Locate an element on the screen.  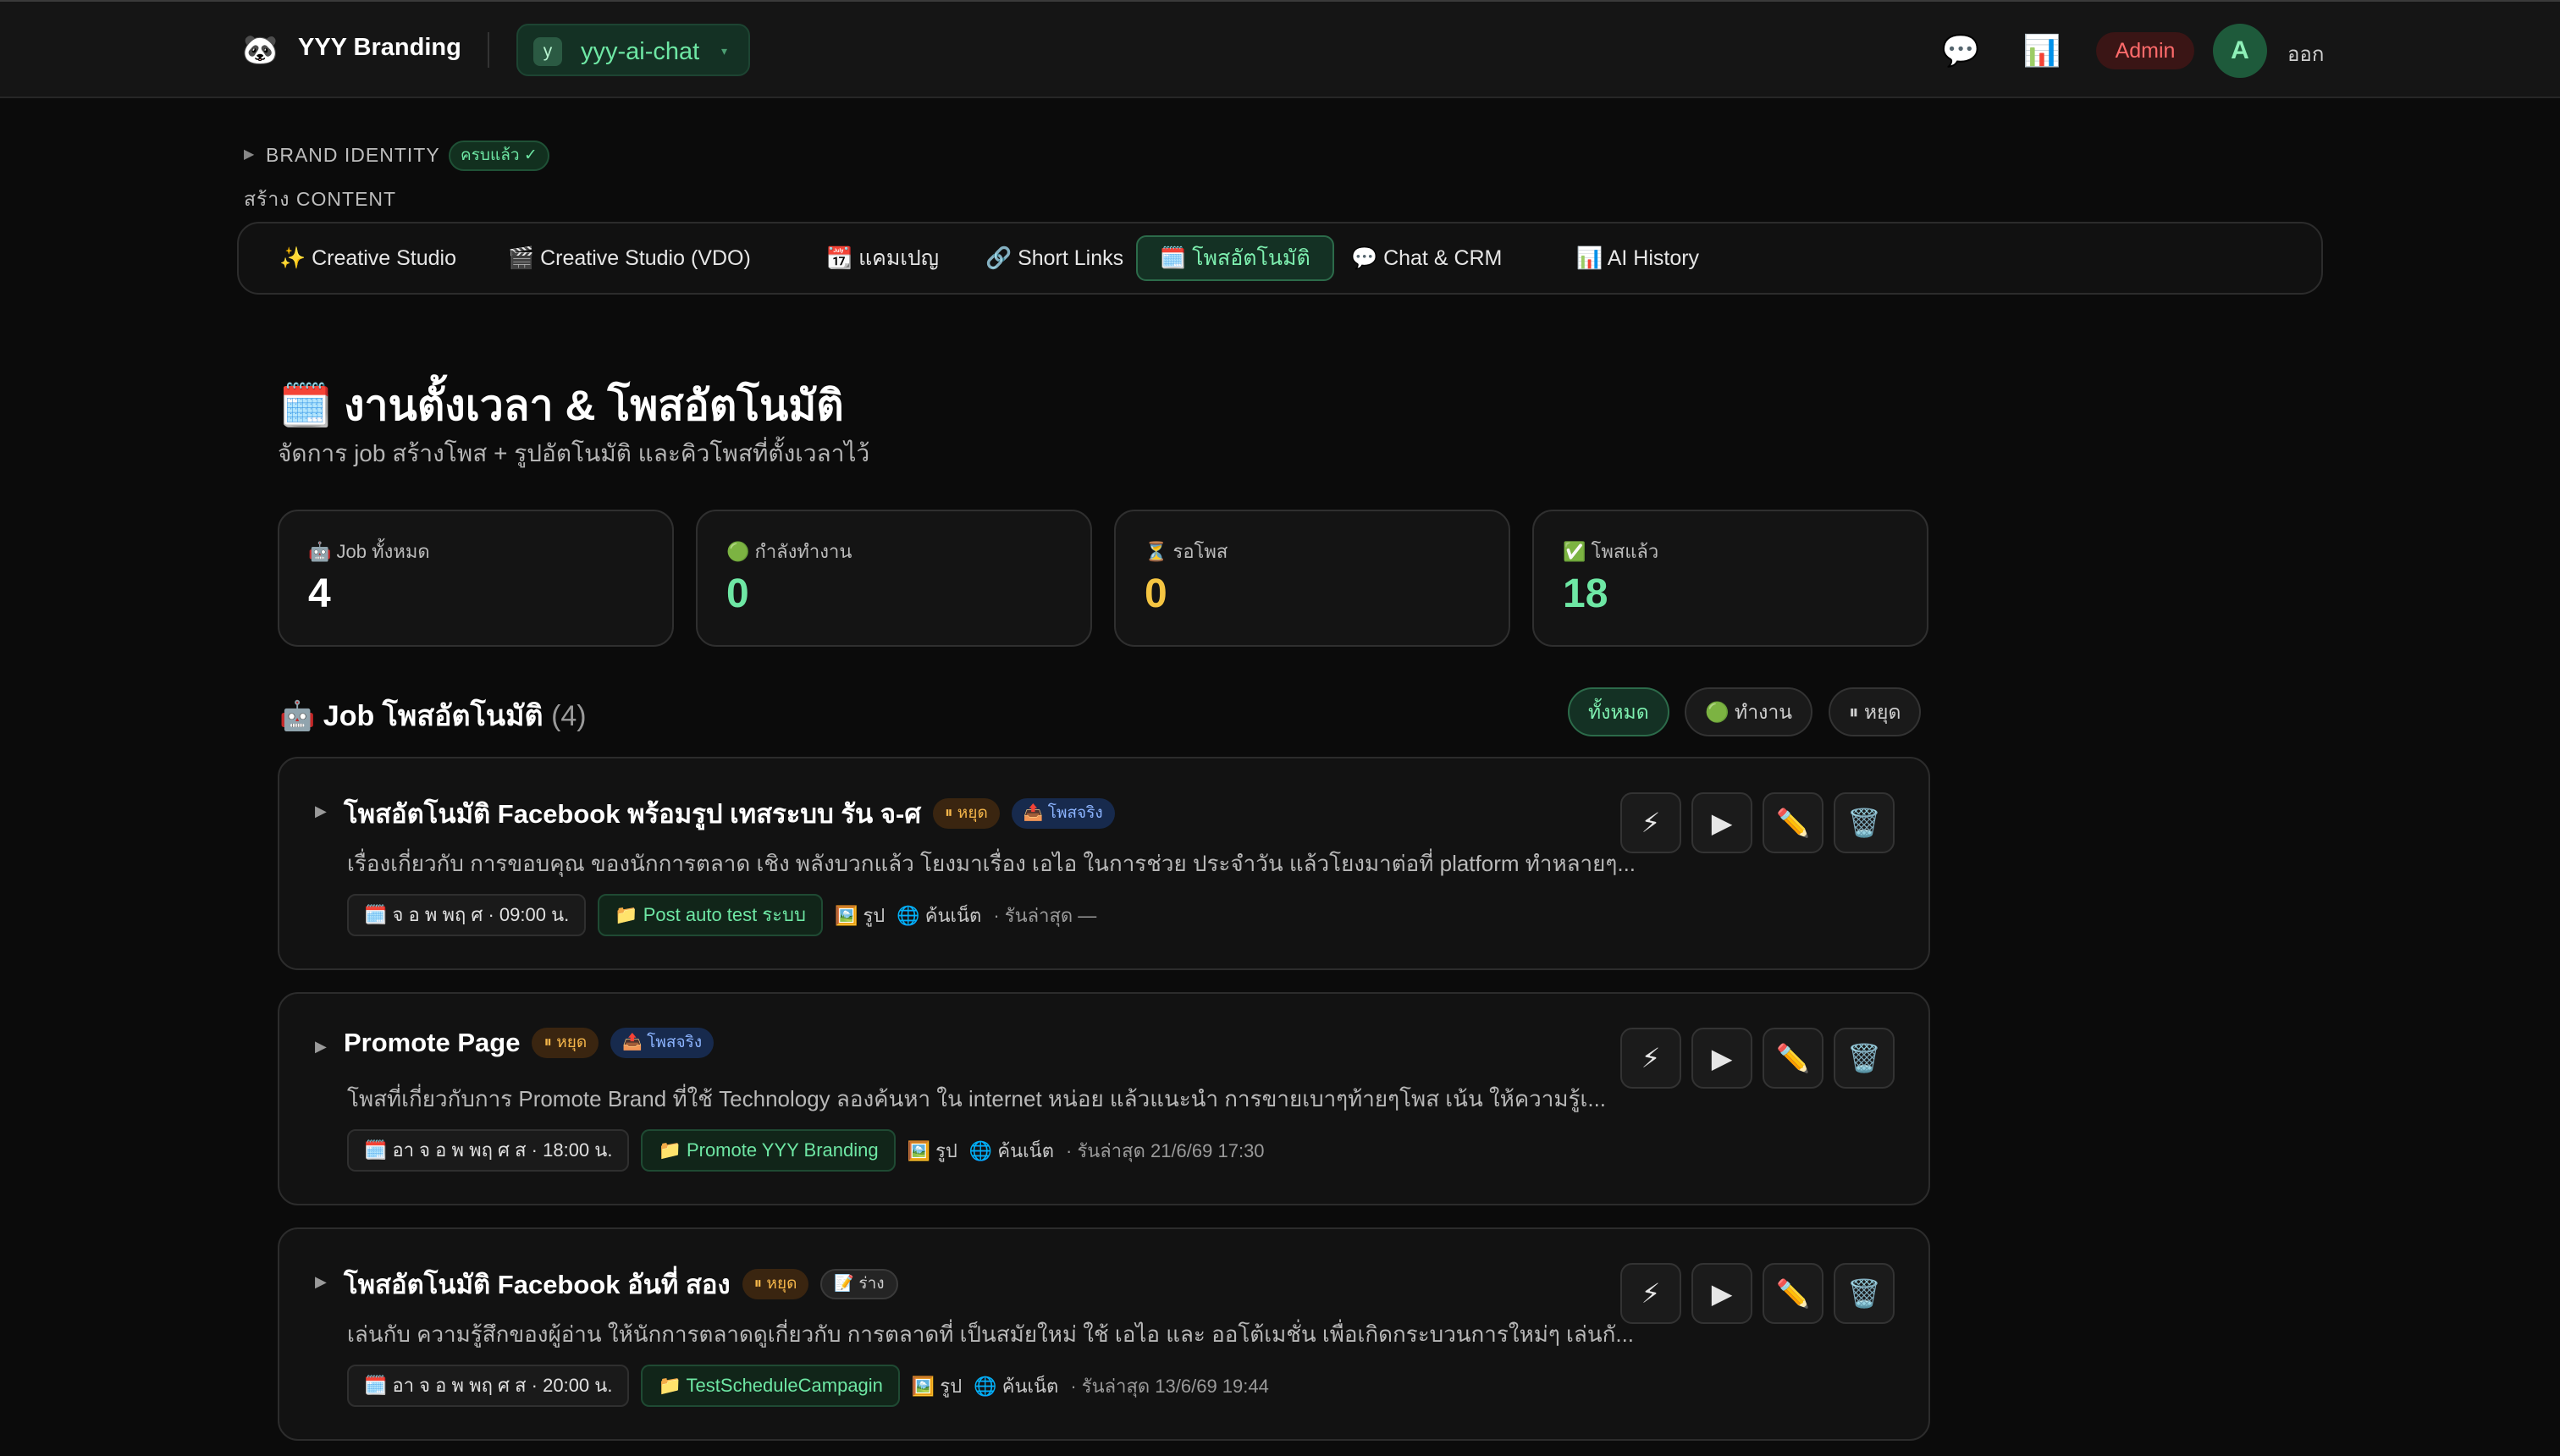
section-count: (4) is located at coordinates (569, 716).